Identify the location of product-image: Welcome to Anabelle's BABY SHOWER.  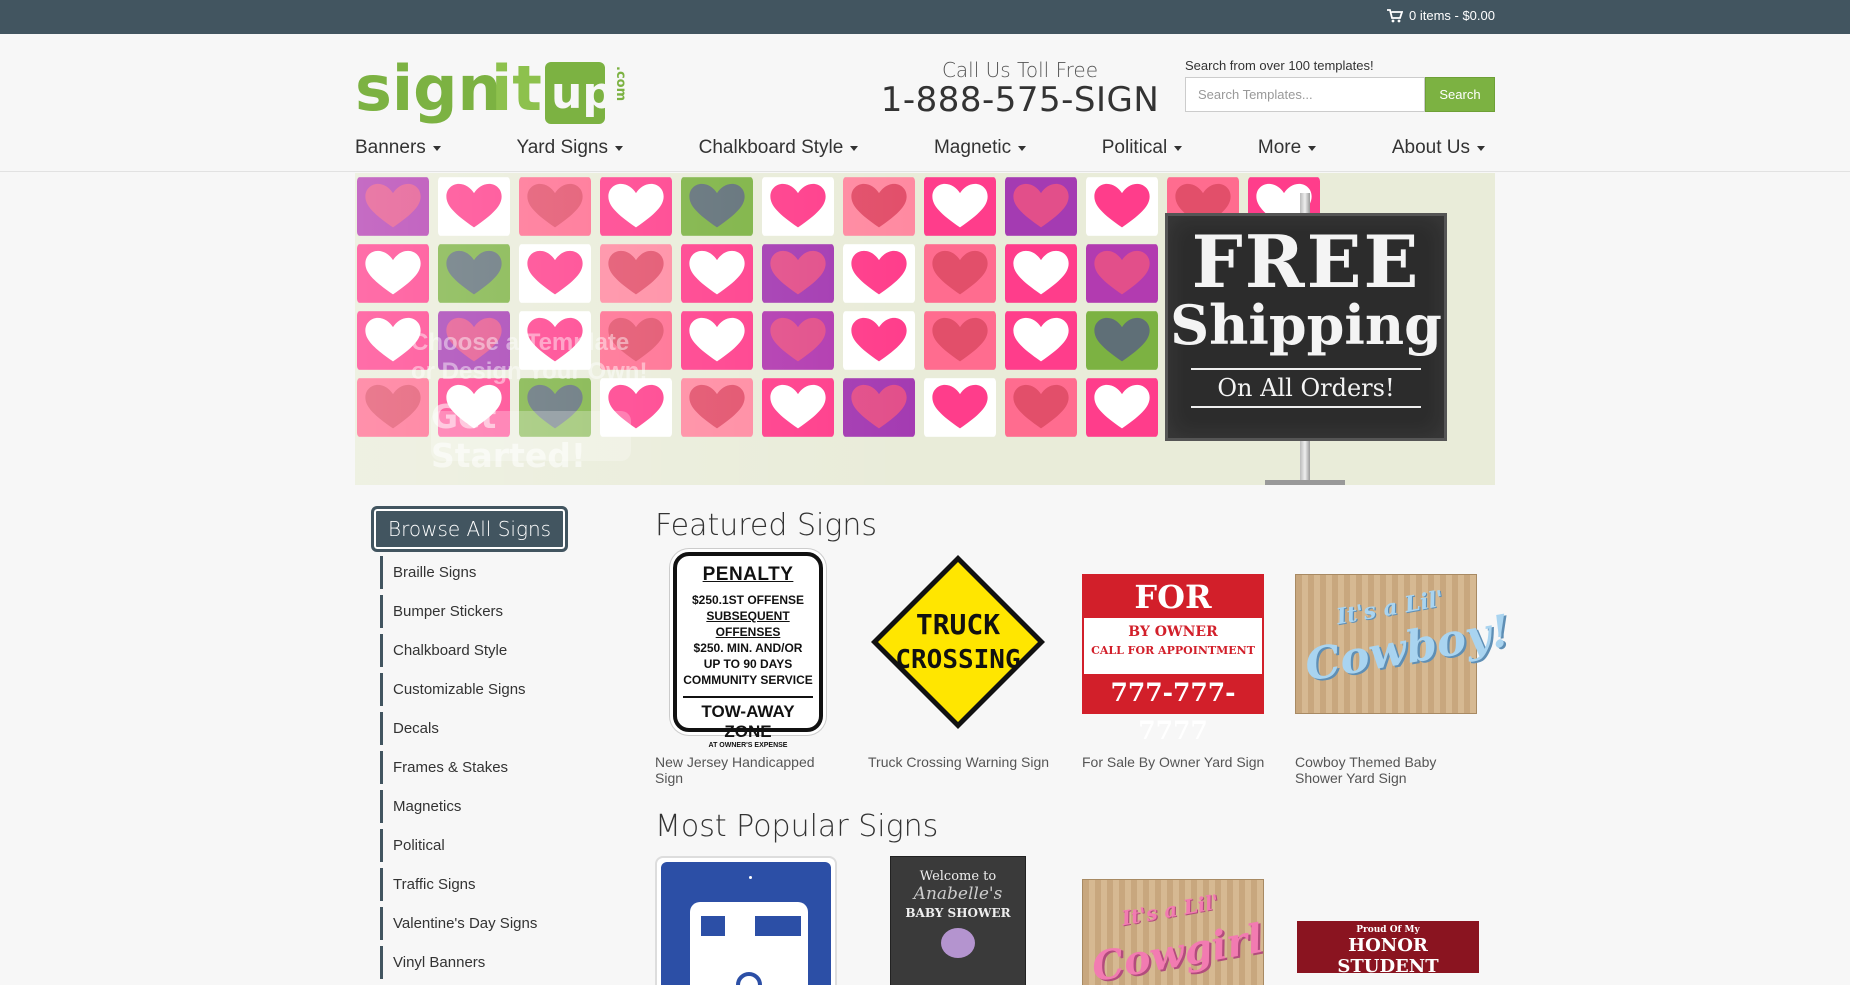
(958, 920).